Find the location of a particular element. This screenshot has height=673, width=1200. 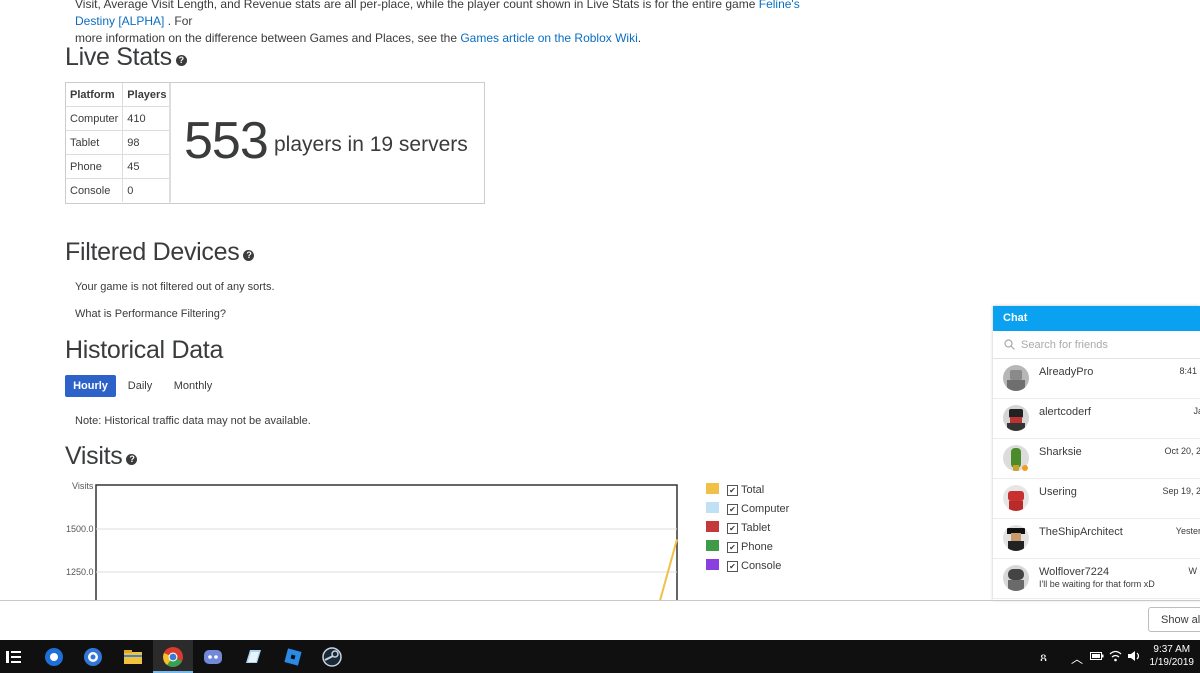

intro-line1-end: . For is located at coordinates (178, 21).